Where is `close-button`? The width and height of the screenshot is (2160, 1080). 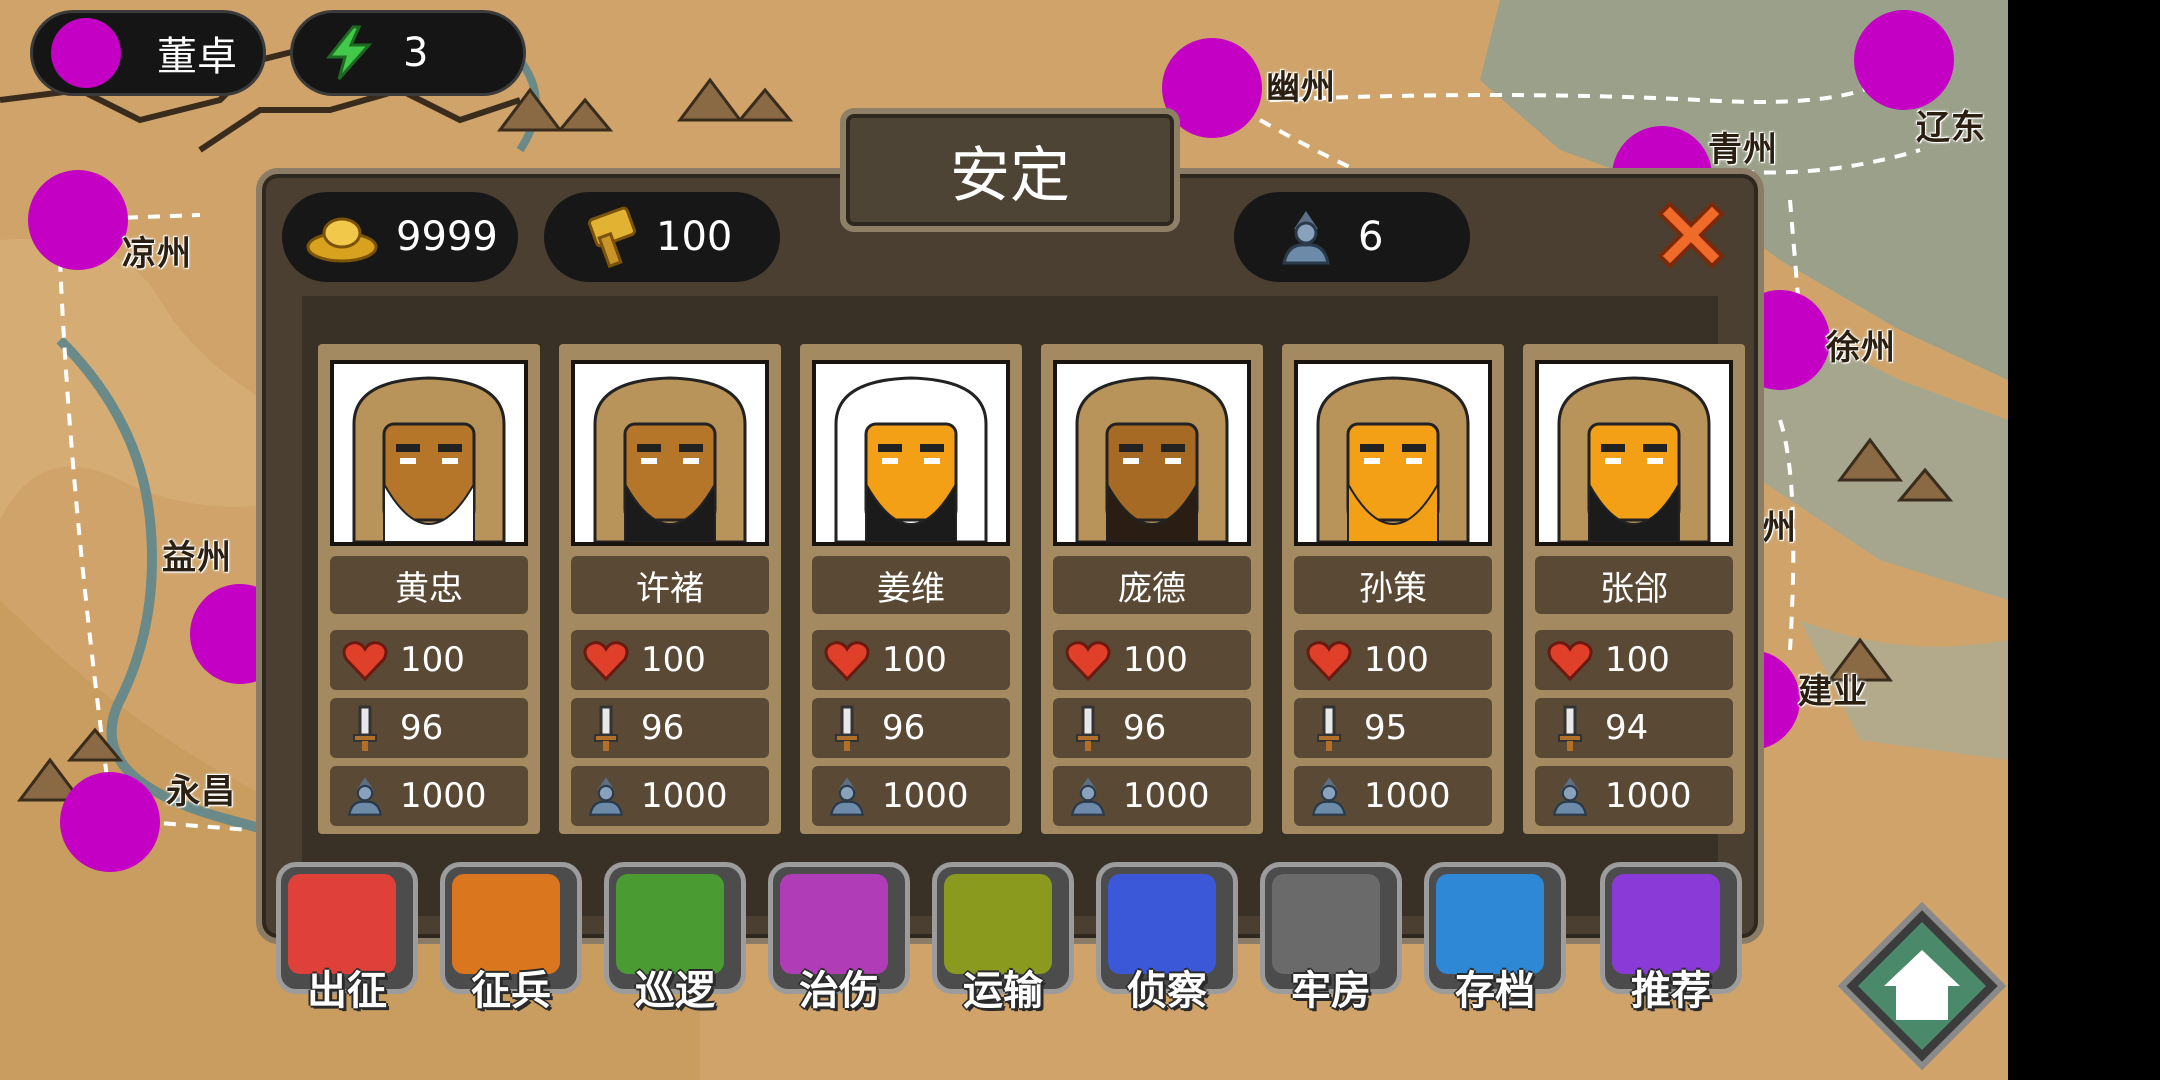
close-button is located at coordinates (1691, 235).